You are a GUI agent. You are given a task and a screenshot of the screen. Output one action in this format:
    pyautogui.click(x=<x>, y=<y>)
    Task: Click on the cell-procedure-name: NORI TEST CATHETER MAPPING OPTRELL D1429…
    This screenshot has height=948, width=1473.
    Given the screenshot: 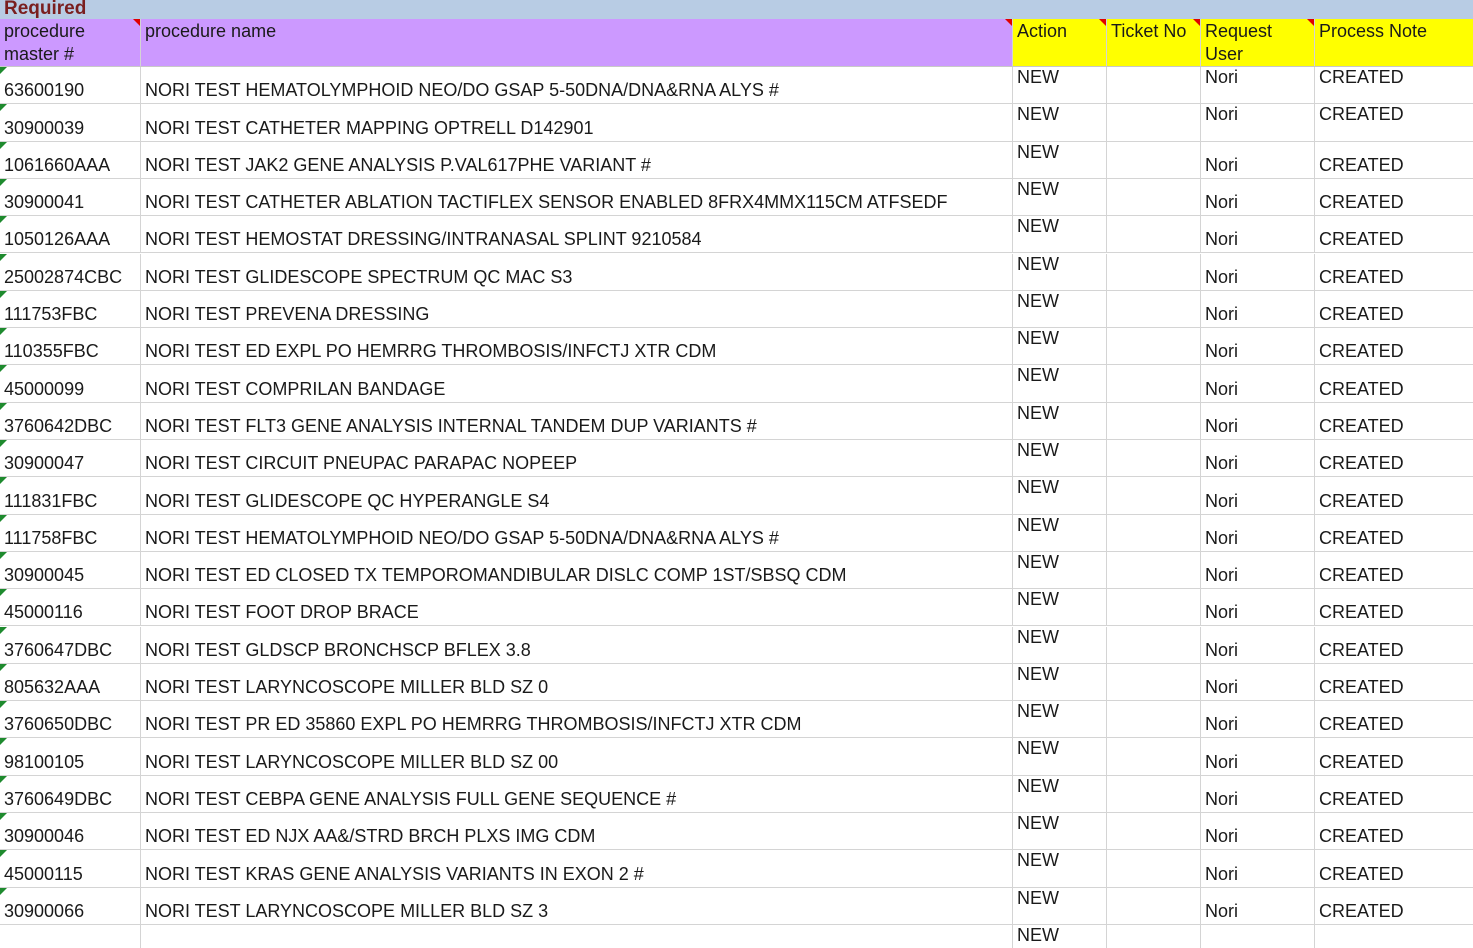 What is the action you would take?
    pyautogui.click(x=577, y=122)
    